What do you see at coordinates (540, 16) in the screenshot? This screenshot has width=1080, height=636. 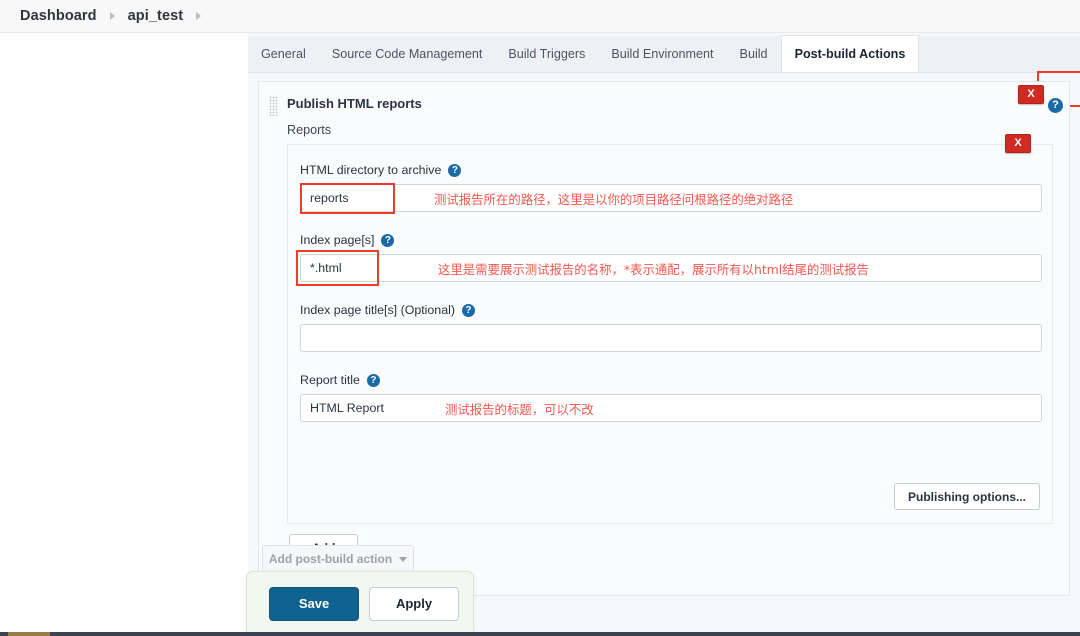 I see `breadcrumb: Dashboard api_test` at bounding box center [540, 16].